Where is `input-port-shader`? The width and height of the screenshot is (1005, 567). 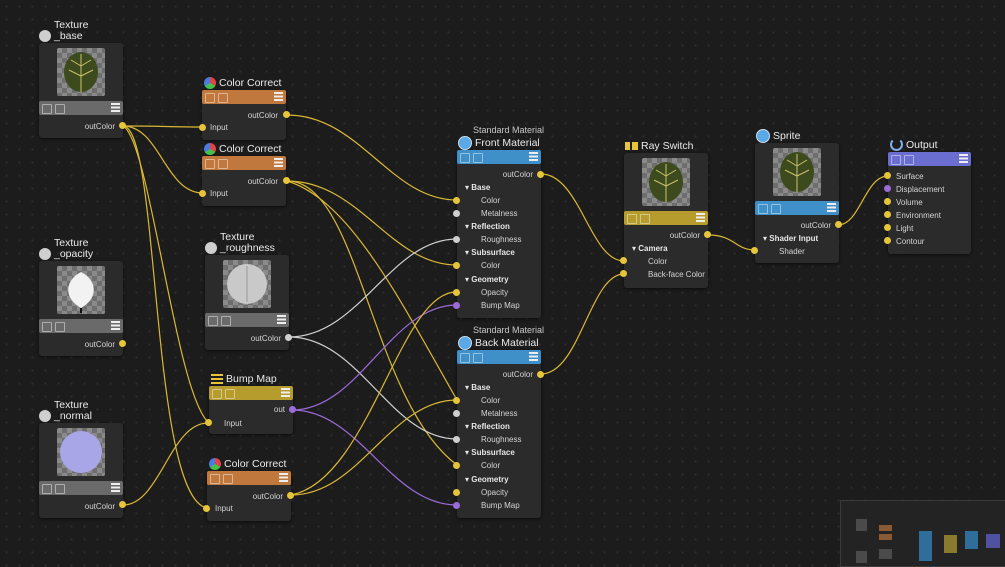
input-port-shader is located at coordinates (754, 250).